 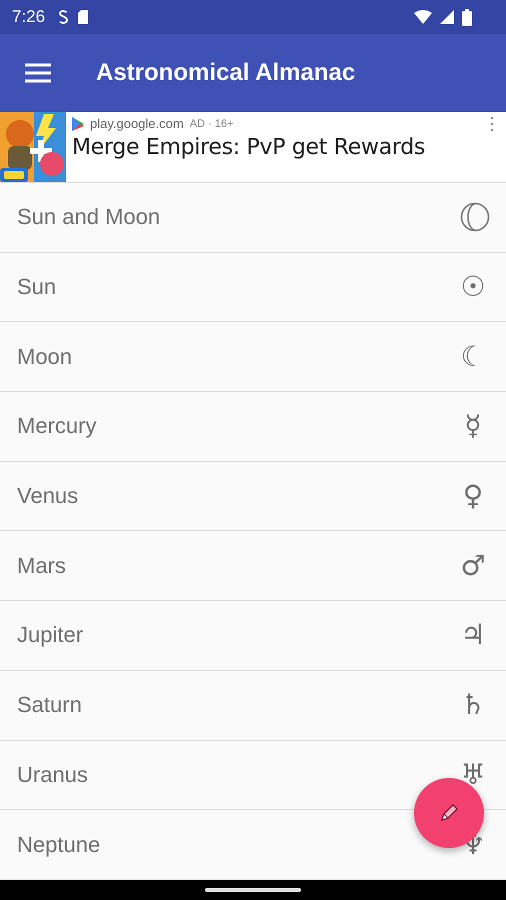 I want to click on planet-symbol: ☉, so click(x=473, y=287).